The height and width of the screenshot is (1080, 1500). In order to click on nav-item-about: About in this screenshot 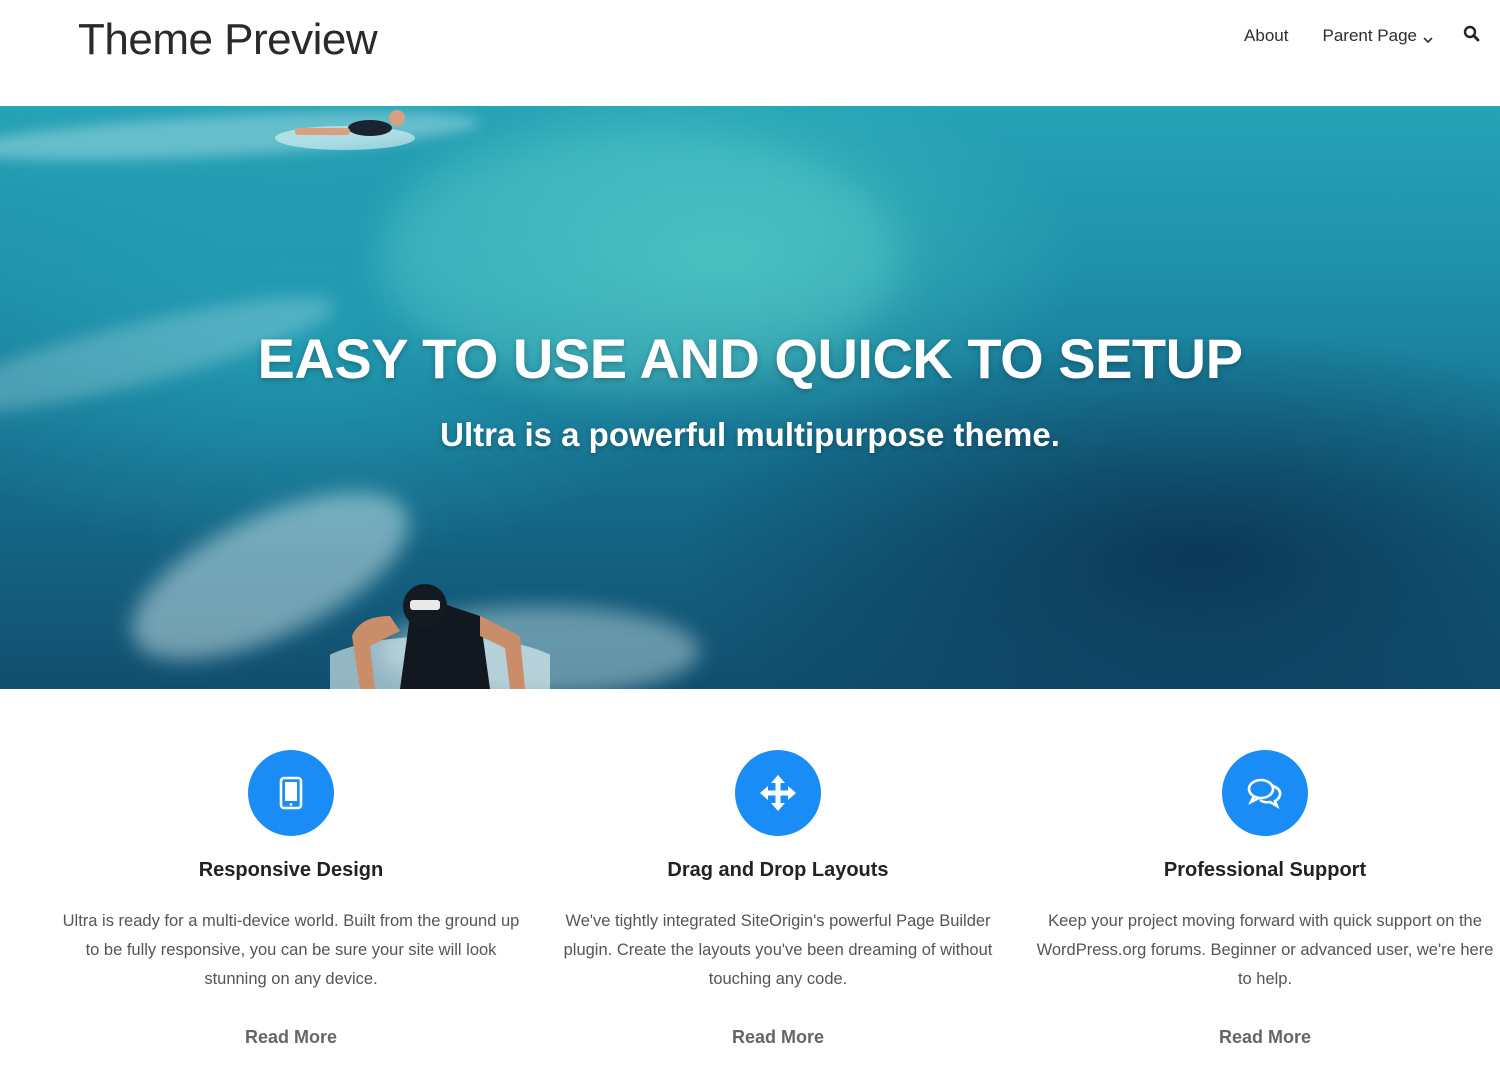, I will do `click(1266, 36)`.